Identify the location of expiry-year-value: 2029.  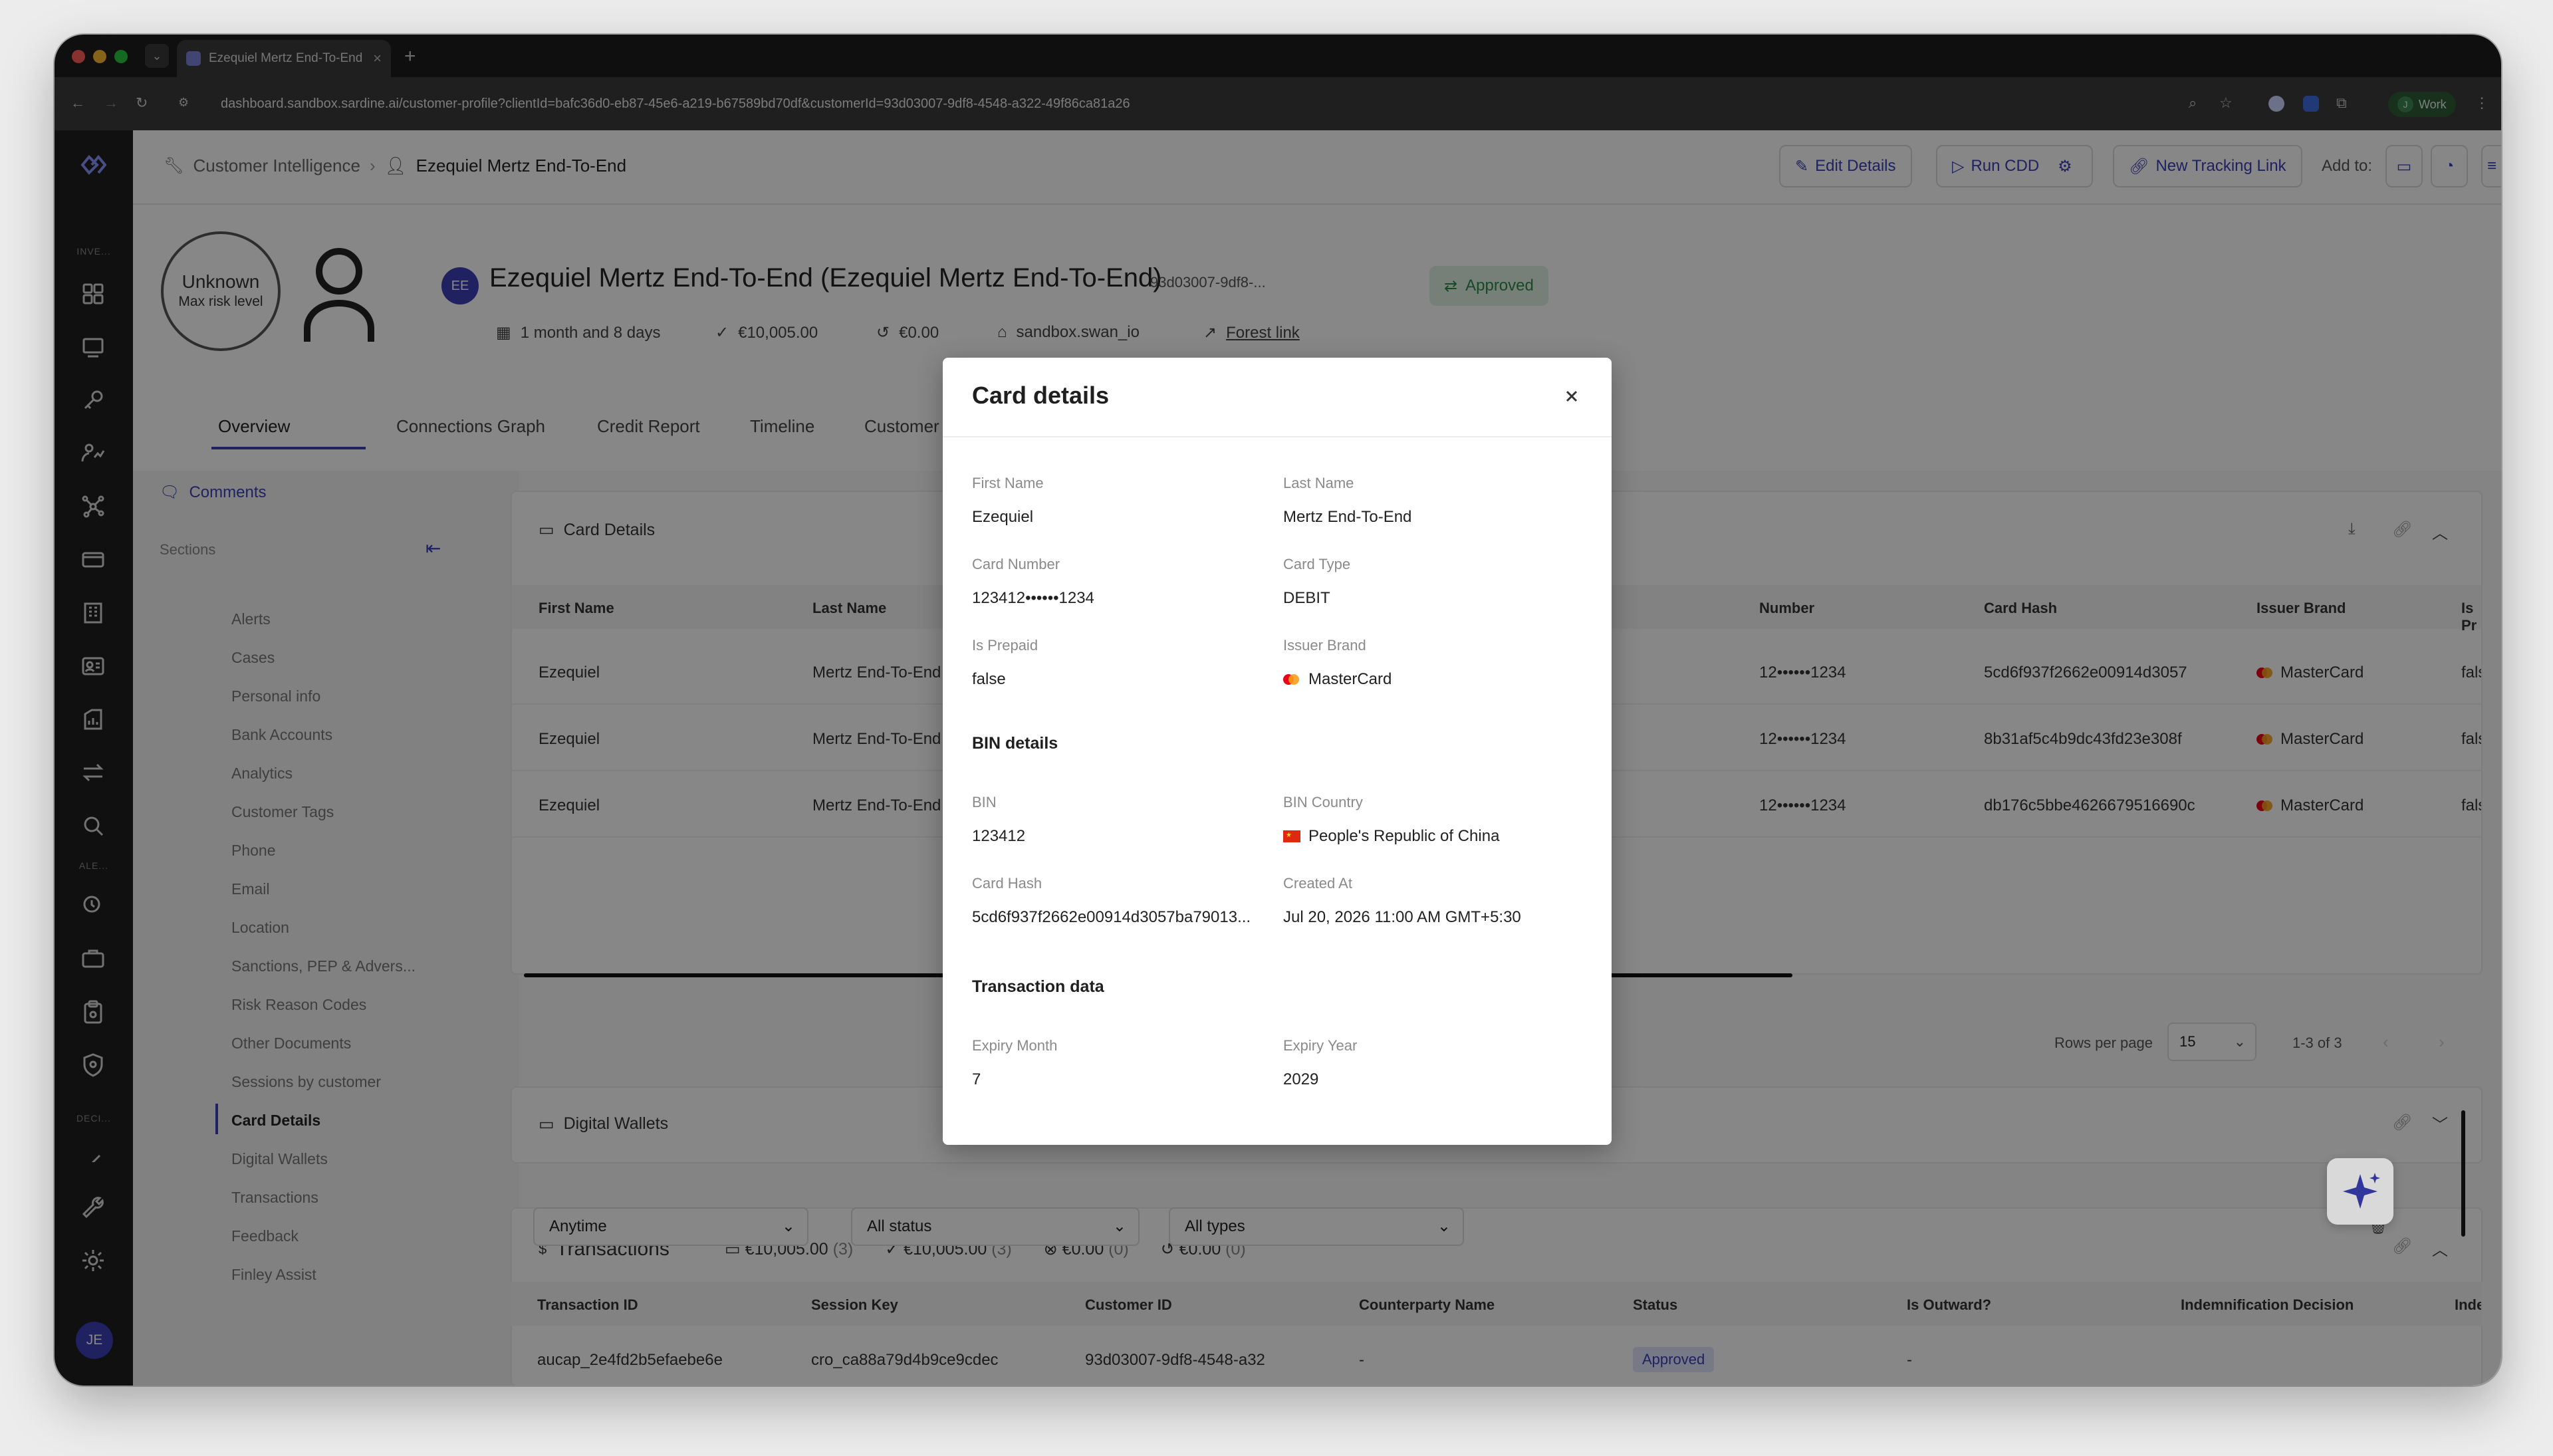
(1301, 1079).